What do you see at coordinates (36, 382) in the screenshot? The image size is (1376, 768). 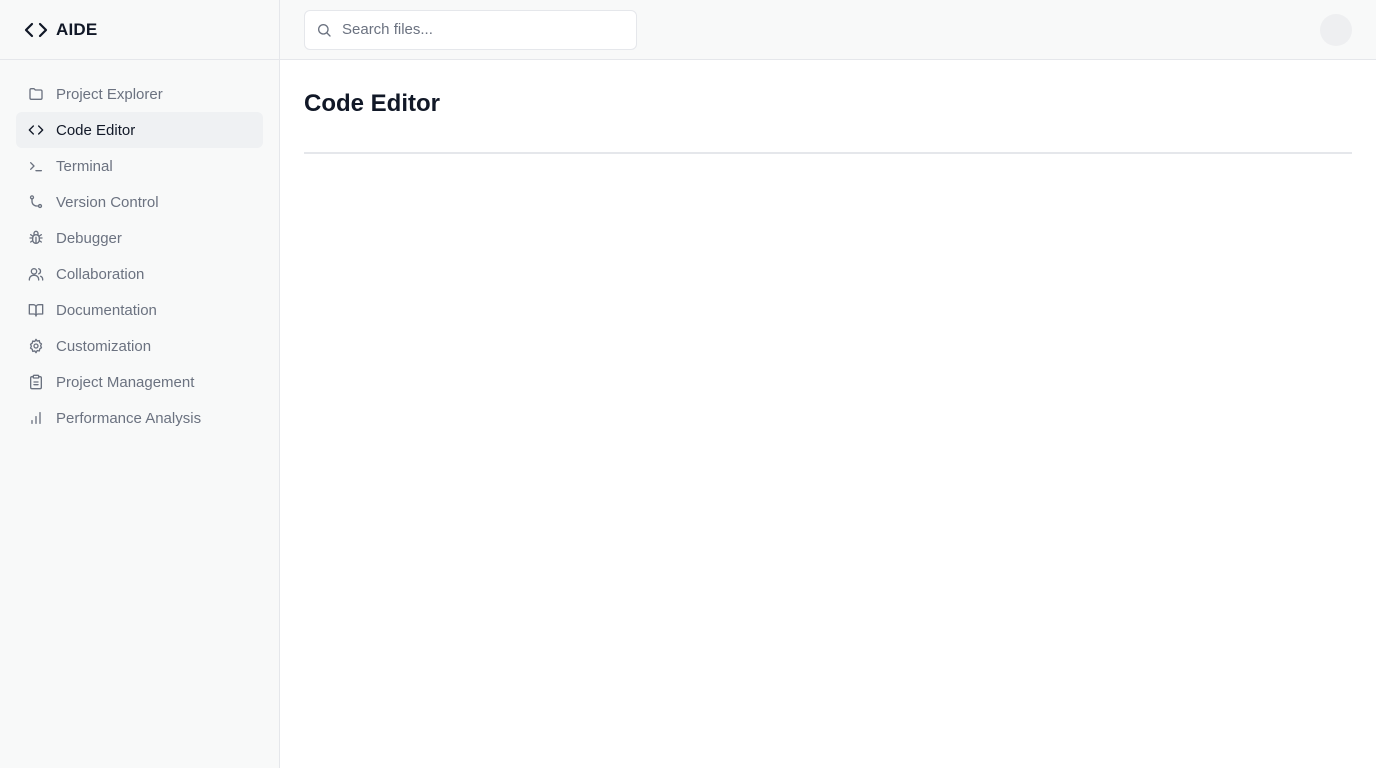 I see `clipboard-icon` at bounding box center [36, 382].